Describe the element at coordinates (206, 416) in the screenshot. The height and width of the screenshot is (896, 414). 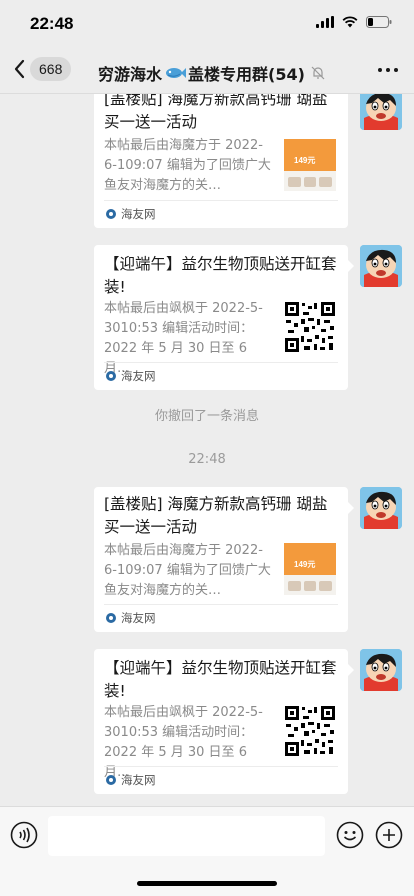
I see `recall-notice: 你撤回了一条消息` at that location.